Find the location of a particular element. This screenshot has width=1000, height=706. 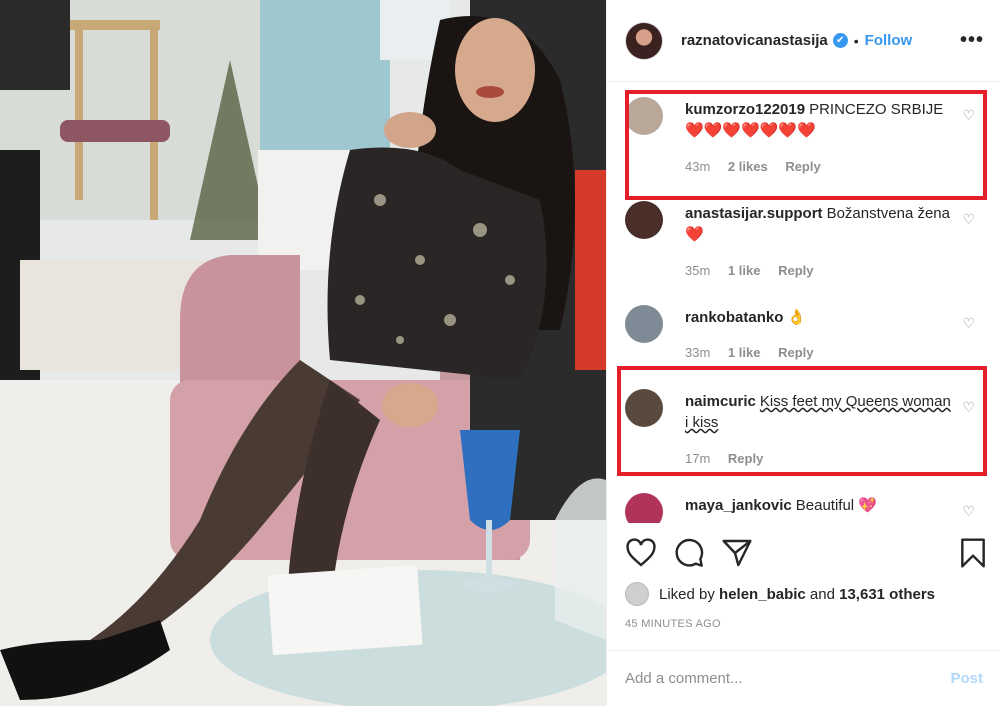

comment-content: 👌 is located at coordinates (797, 317).